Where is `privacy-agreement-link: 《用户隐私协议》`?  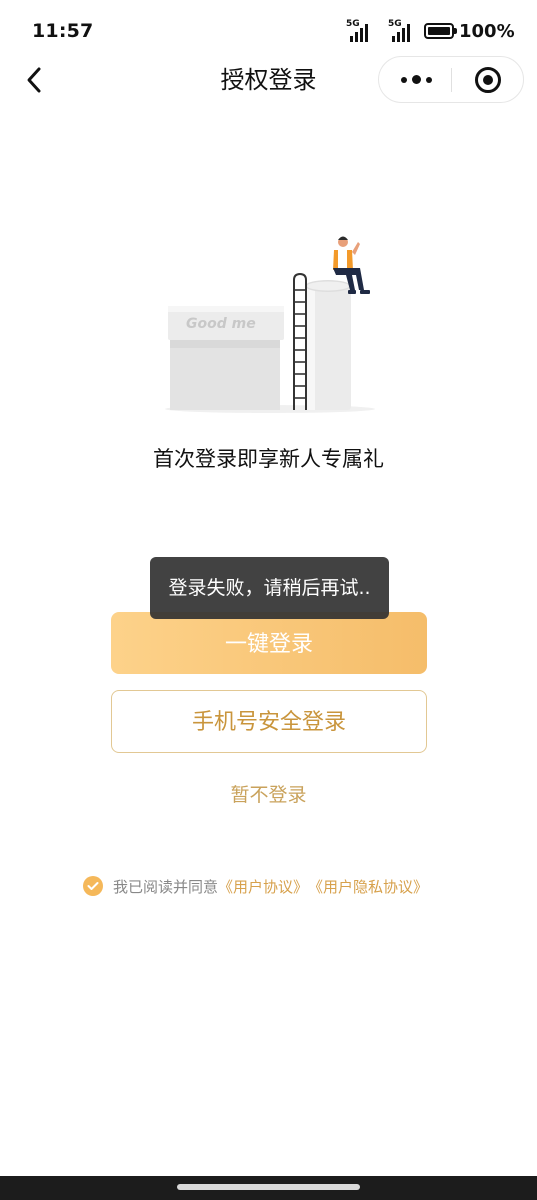 privacy-agreement-link: 《用户隐私协议》 is located at coordinates (368, 886).